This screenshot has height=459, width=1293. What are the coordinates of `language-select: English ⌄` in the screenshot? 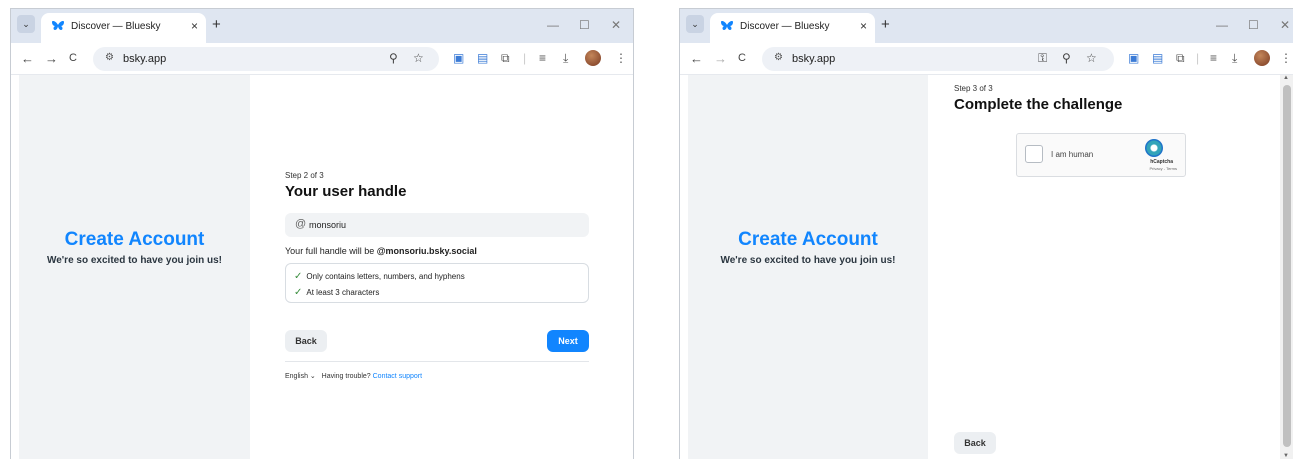 It's located at (300, 376).